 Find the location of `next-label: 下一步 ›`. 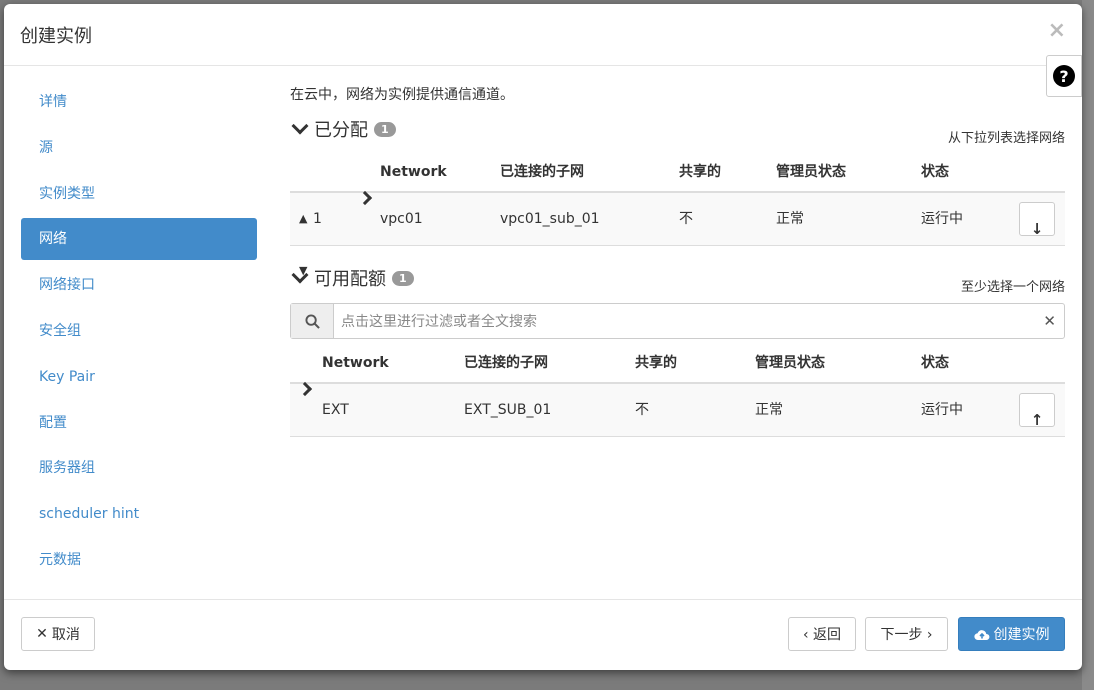

next-label: 下一步 › is located at coordinates (906, 635).